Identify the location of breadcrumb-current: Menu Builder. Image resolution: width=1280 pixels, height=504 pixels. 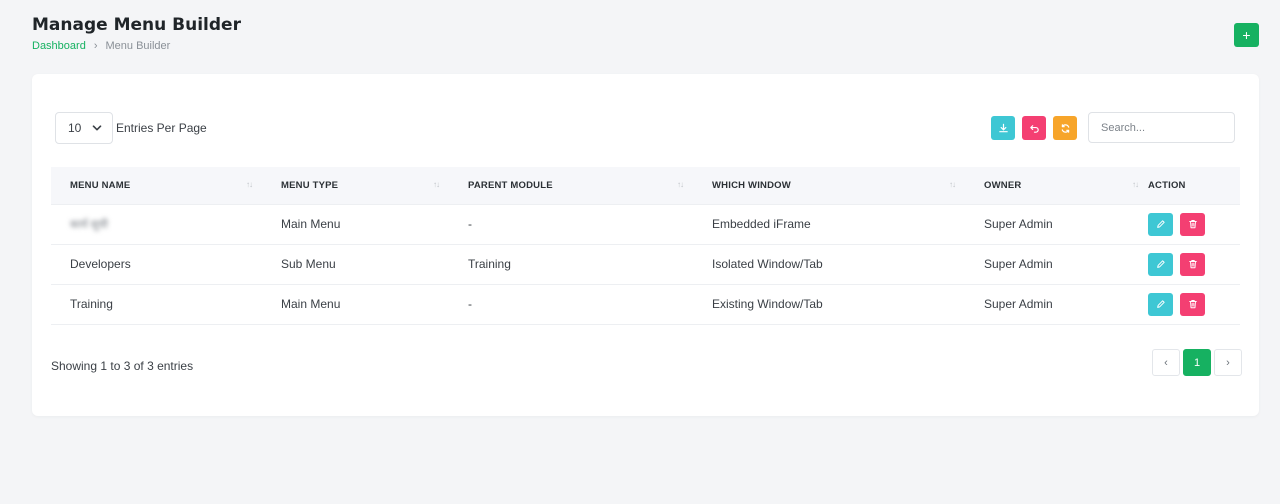
(138, 46).